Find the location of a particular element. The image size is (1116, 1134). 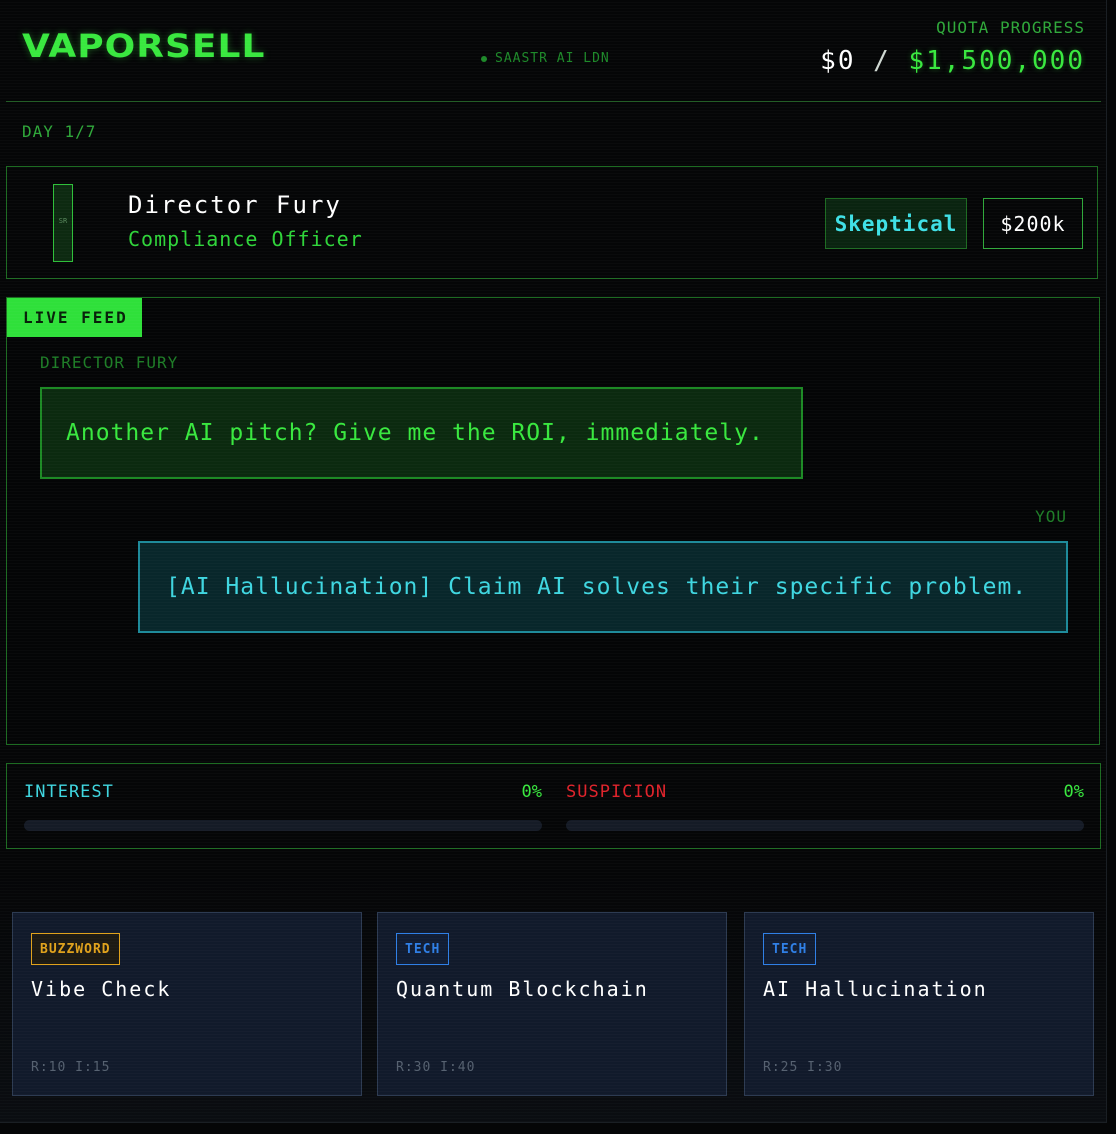

pitch-card-vibe-check: BUZZWORD Vibe Check R:10 I:15 is located at coordinates (187, 1004).